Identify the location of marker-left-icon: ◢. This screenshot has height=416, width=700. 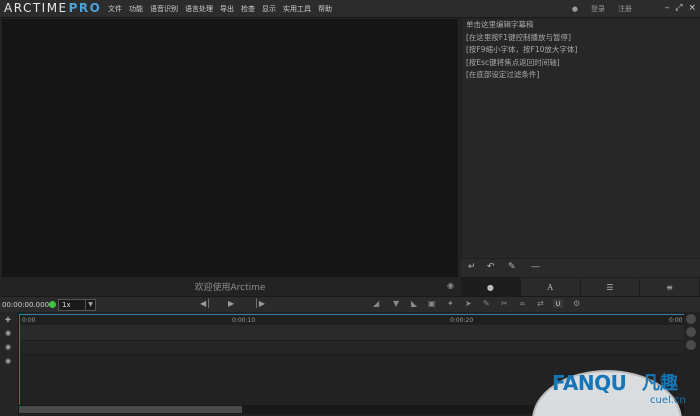
(376, 303).